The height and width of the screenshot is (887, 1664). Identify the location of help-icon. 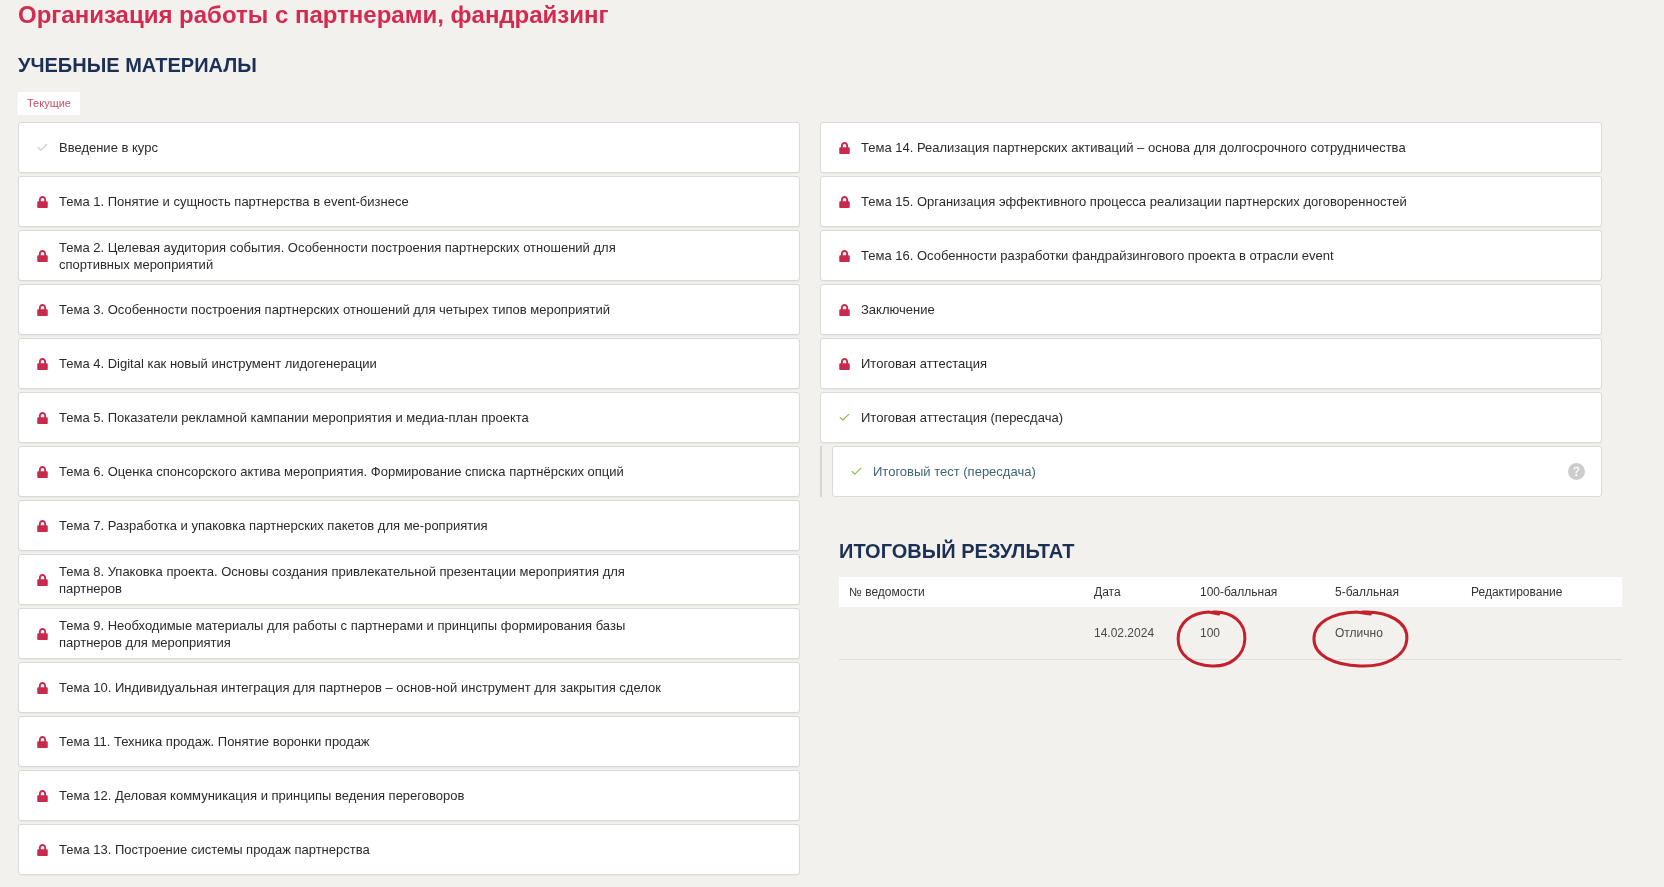
(1576, 471).